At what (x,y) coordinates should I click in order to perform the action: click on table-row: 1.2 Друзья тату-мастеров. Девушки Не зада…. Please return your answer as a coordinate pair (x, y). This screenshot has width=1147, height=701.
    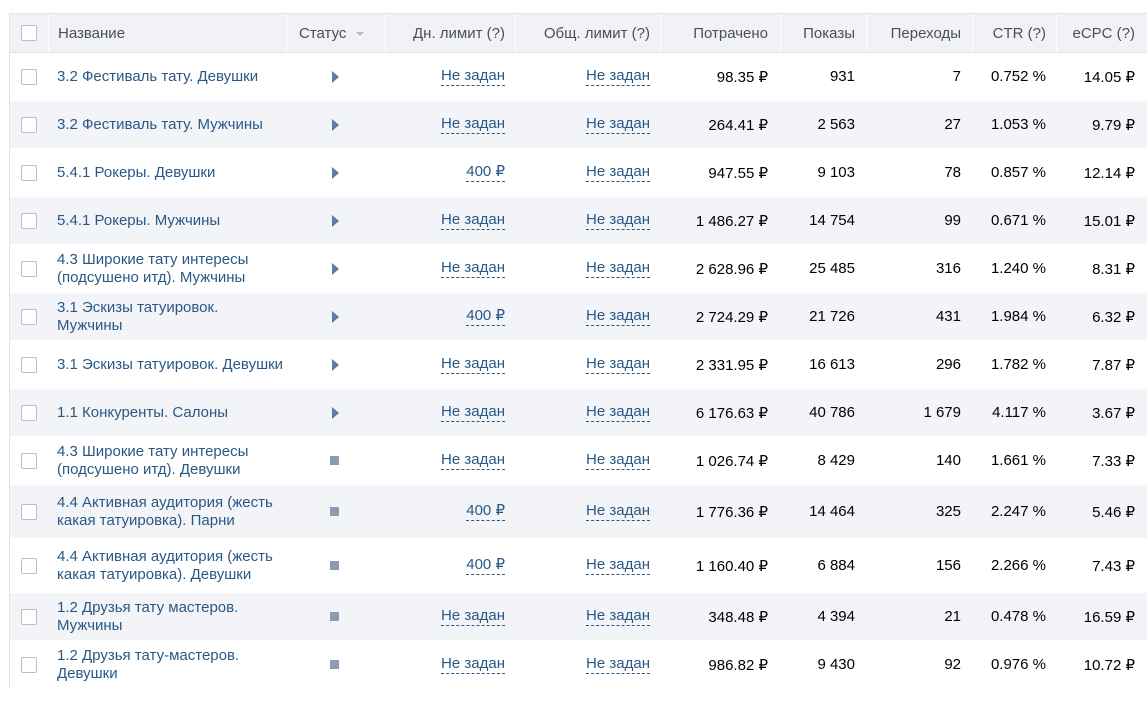
    Looking at the image, I should click on (578, 665).